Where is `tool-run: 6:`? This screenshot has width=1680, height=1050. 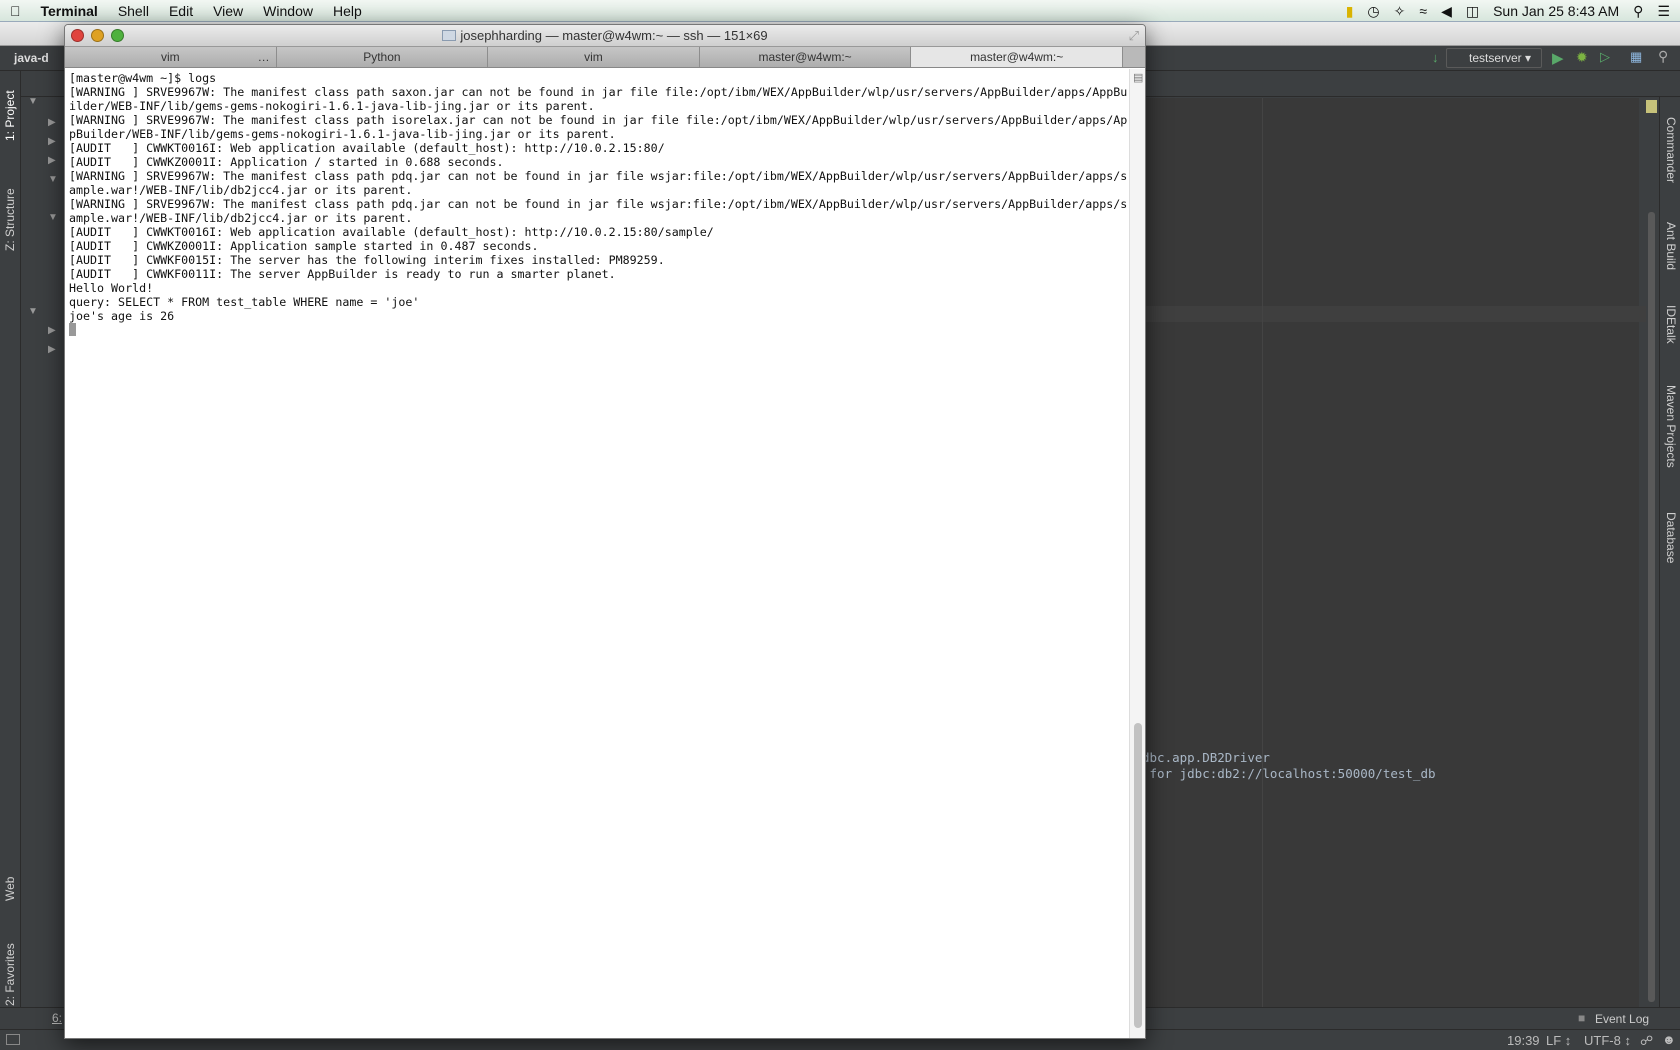
tool-run: 6: is located at coordinates (57, 1018).